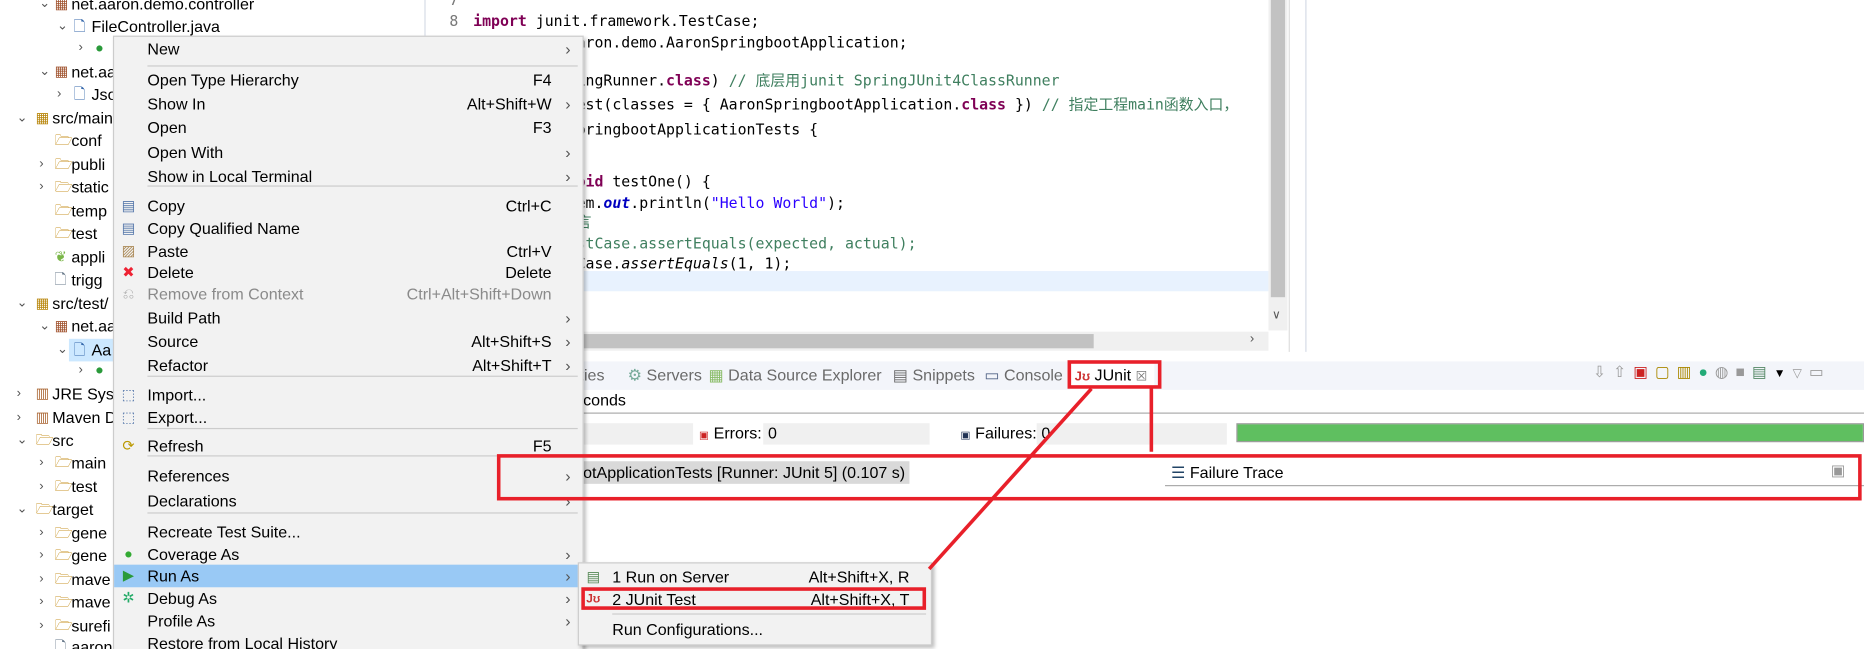 This screenshot has width=1864, height=649. What do you see at coordinates (348, 152) in the screenshot?
I see `menu-item-open-with: Open With ›` at bounding box center [348, 152].